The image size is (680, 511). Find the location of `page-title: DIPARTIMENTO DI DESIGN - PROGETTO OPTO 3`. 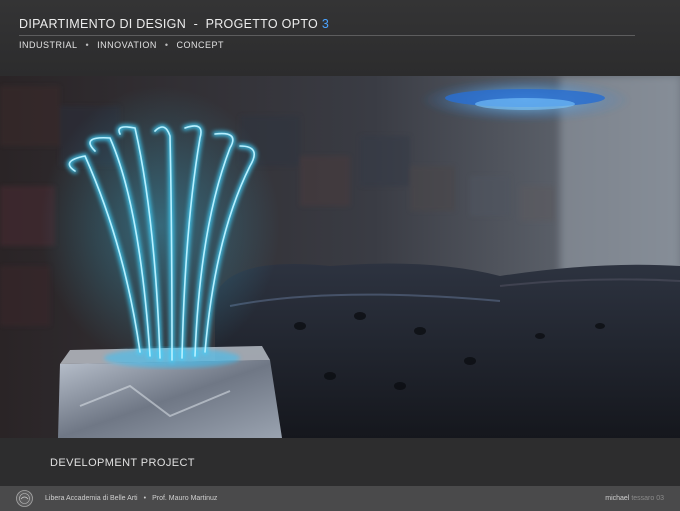

page-title: DIPARTIMENTO DI DESIGN - PROGETTO OPTO 3 is located at coordinates (174, 24).